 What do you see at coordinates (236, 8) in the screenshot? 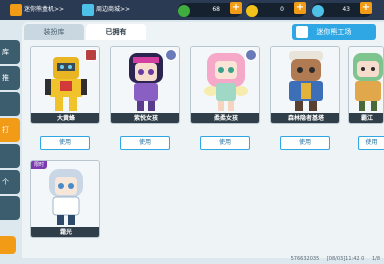
I see `add-gem-button: +` at bounding box center [236, 8].